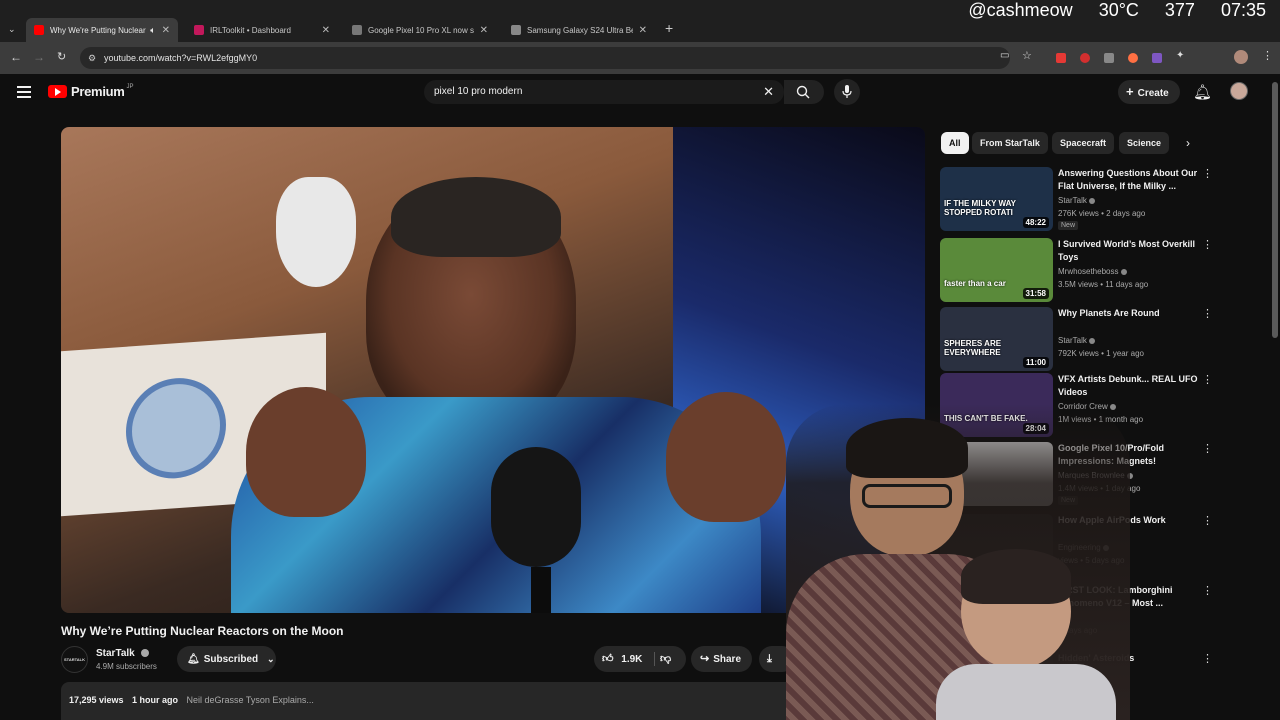 Image resolution: width=1280 pixels, height=720 pixels. What do you see at coordinates (804, 92) in the screenshot?
I see `search-button` at bounding box center [804, 92].